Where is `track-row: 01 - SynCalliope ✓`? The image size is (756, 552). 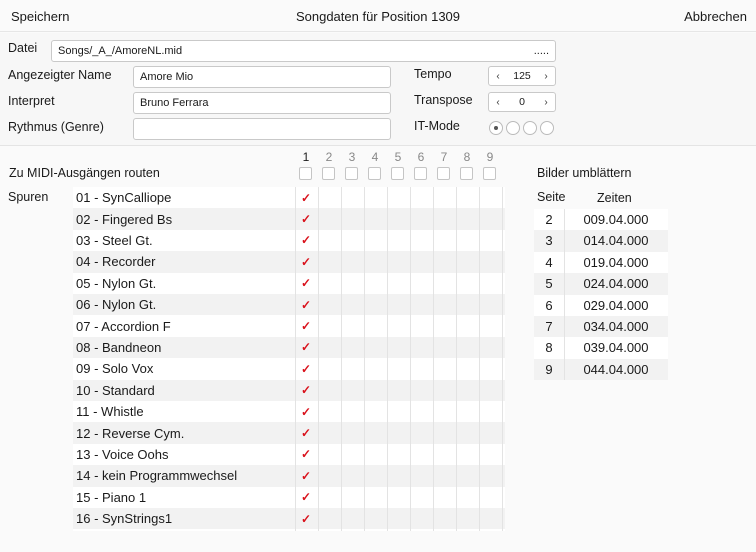 track-row: 01 - SynCalliope ✓ is located at coordinates (289, 197).